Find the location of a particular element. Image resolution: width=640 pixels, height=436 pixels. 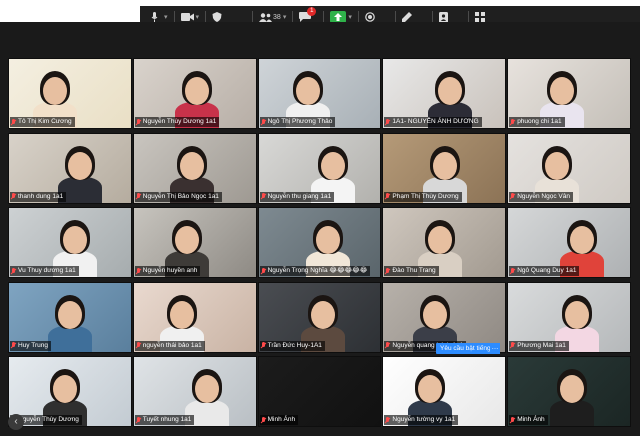

chat-unread-badge: 1 is located at coordinates (312, 11).